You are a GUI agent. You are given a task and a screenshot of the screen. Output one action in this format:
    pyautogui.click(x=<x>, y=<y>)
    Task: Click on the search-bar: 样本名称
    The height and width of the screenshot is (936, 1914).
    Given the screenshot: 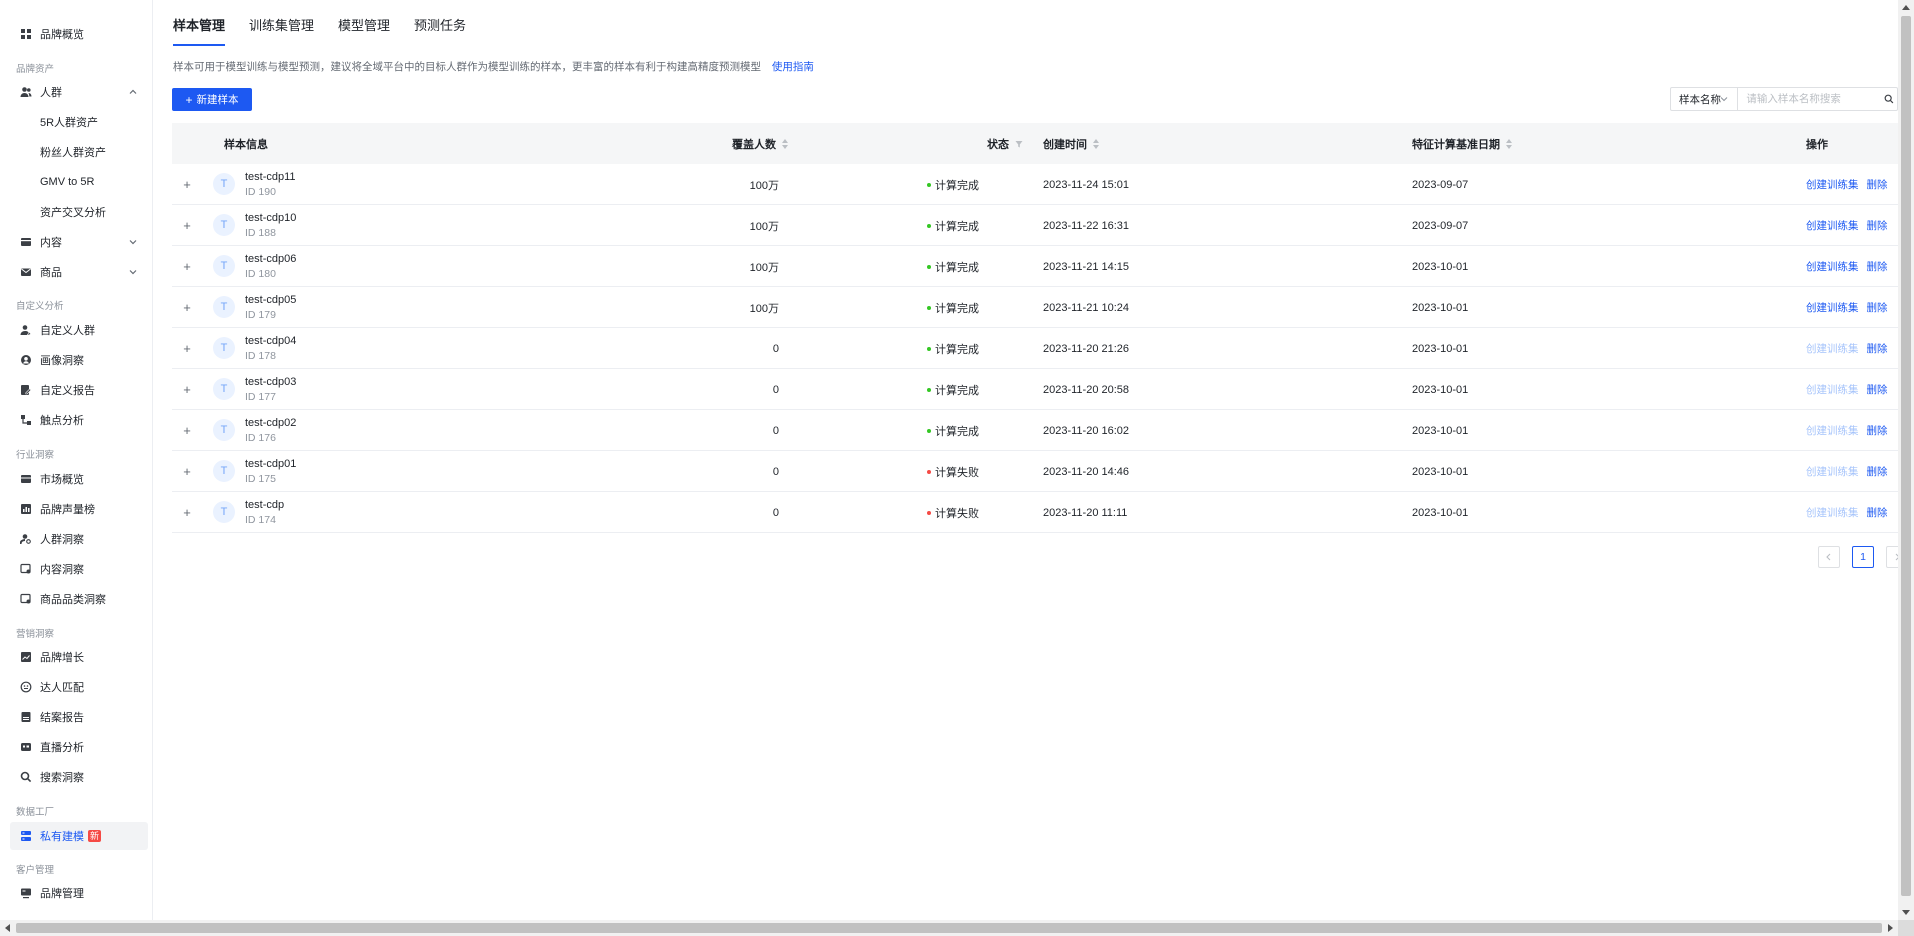 What is the action you would take?
    pyautogui.click(x=1784, y=99)
    